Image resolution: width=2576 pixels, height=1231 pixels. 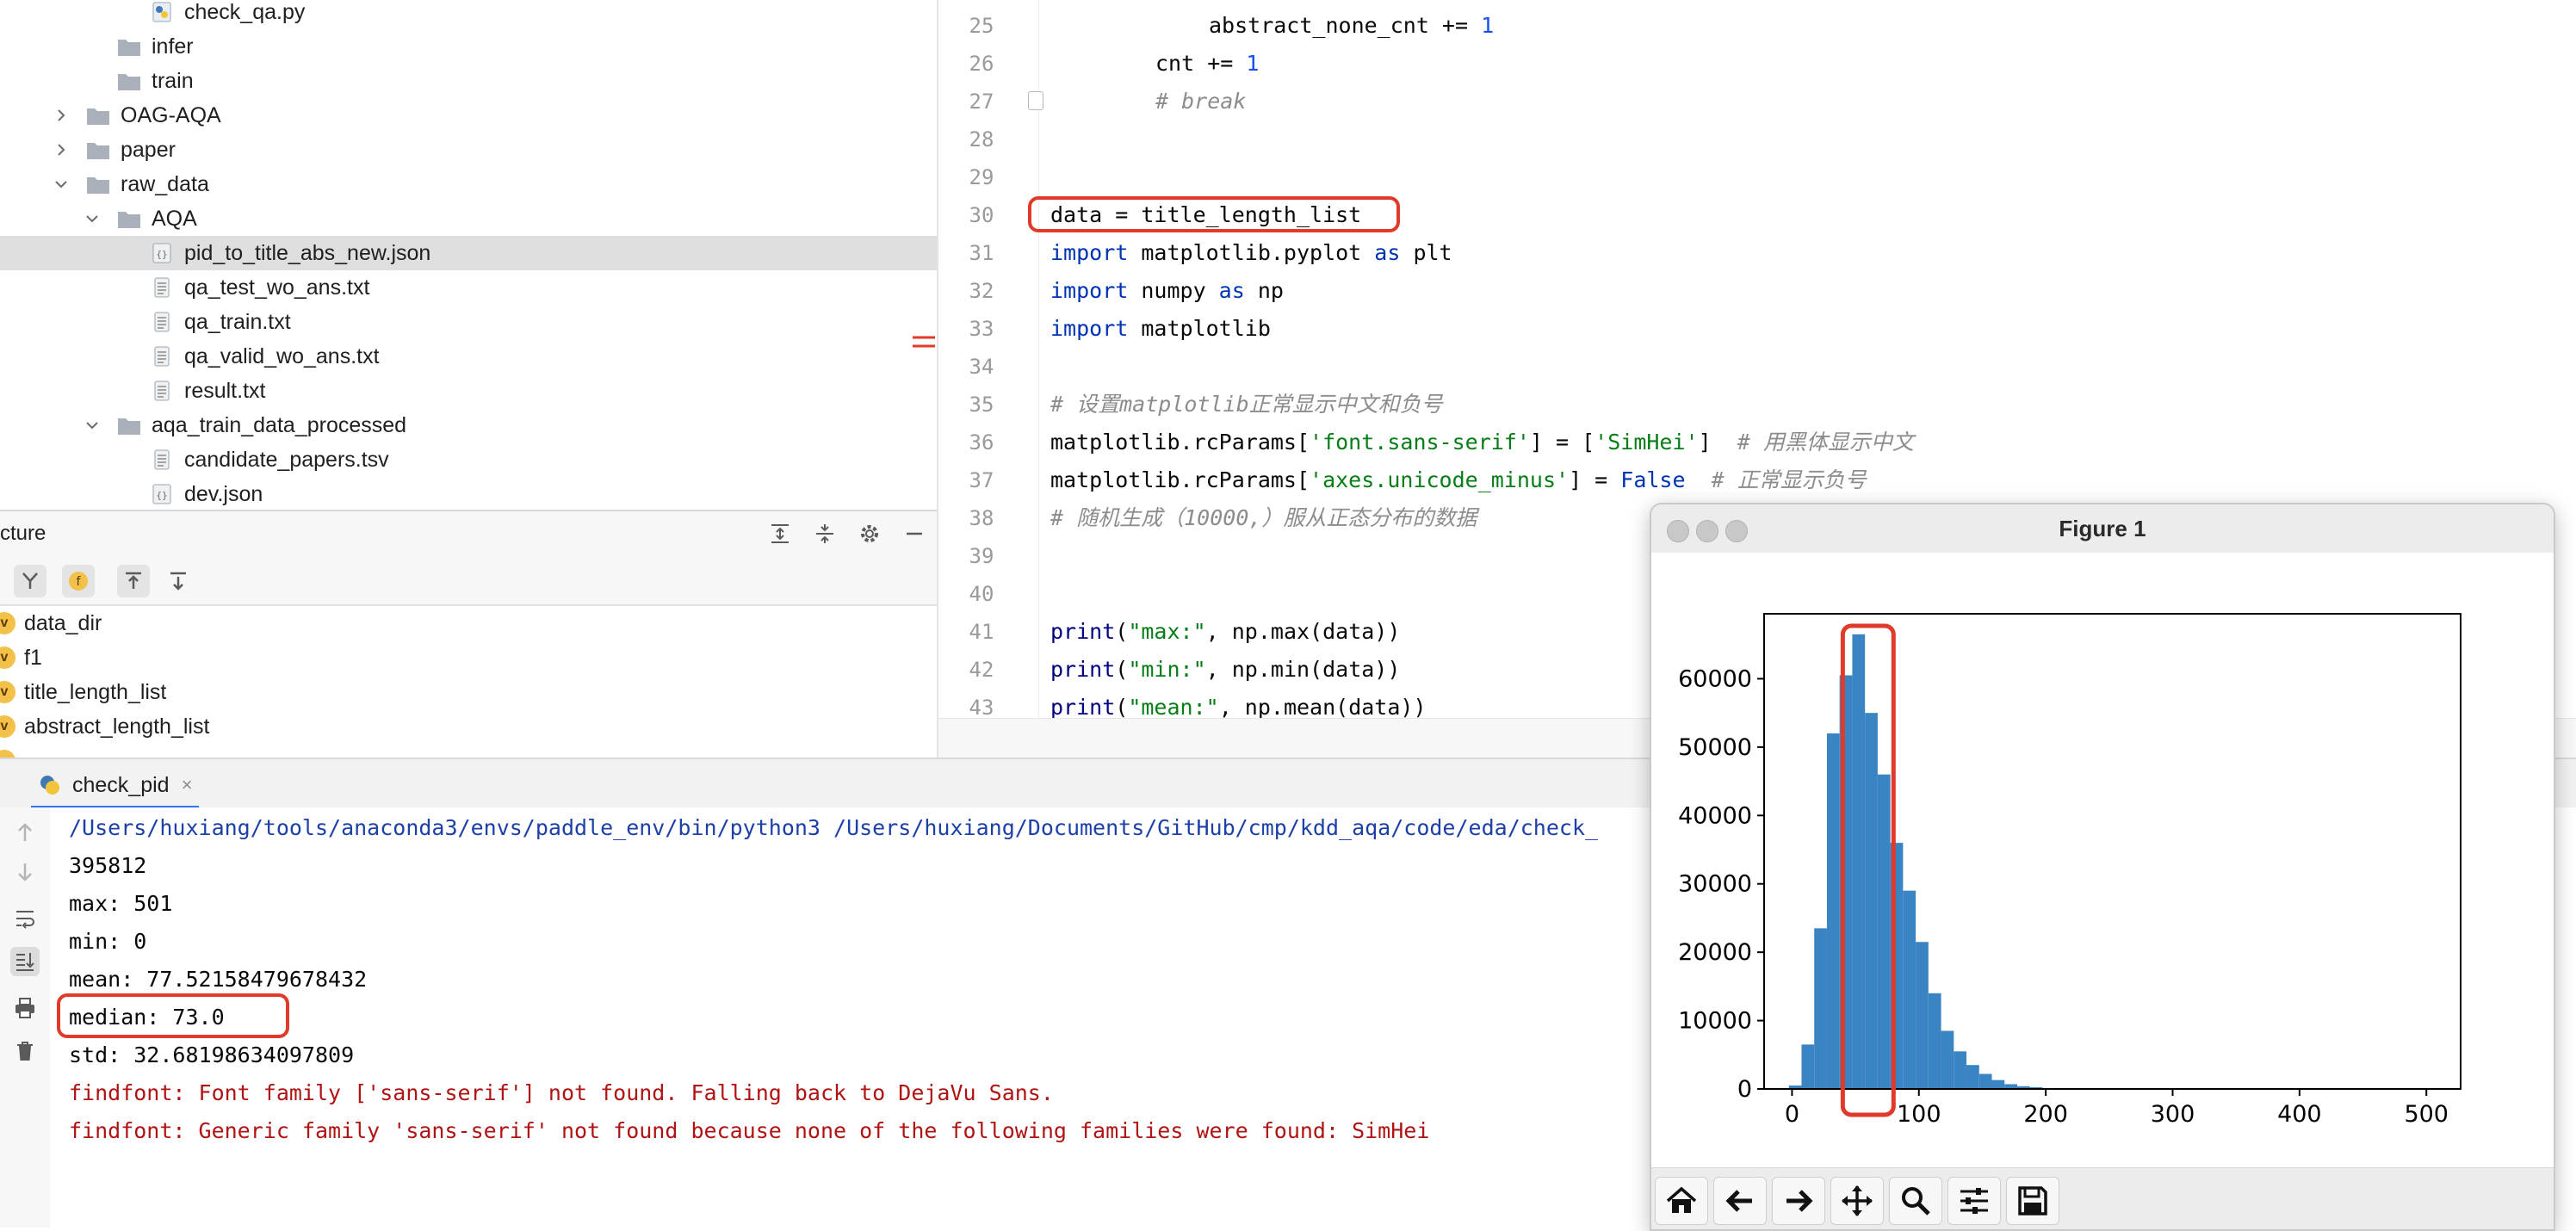 What do you see at coordinates (469, 115) in the screenshot?
I see `tree-item-oag-aqa: OAG-AQA` at bounding box center [469, 115].